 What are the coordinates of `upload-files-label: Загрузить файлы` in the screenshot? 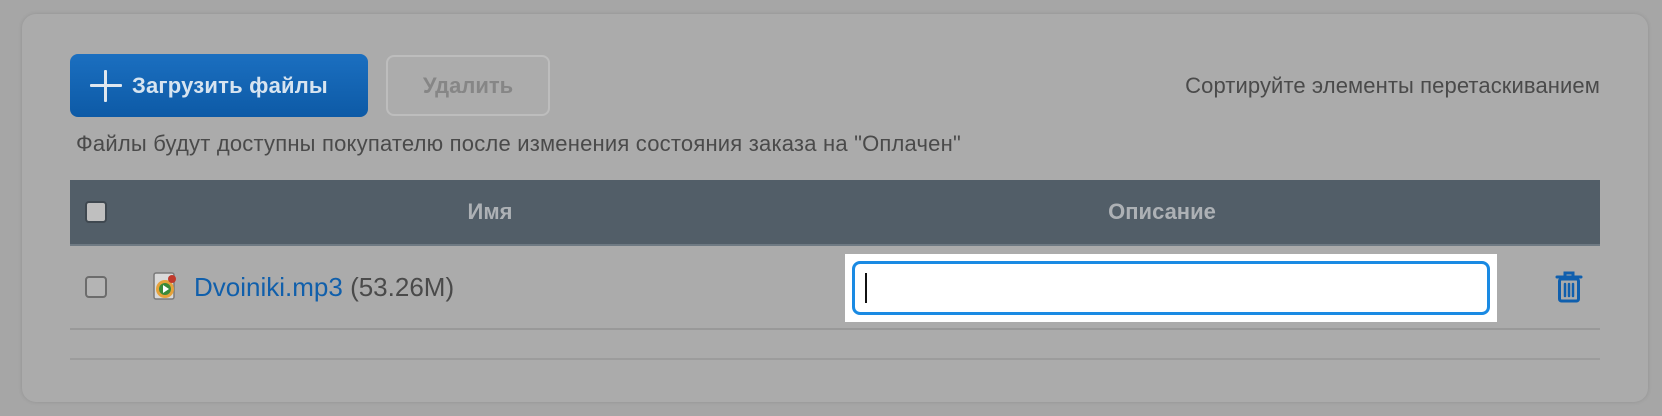 It's located at (230, 85).